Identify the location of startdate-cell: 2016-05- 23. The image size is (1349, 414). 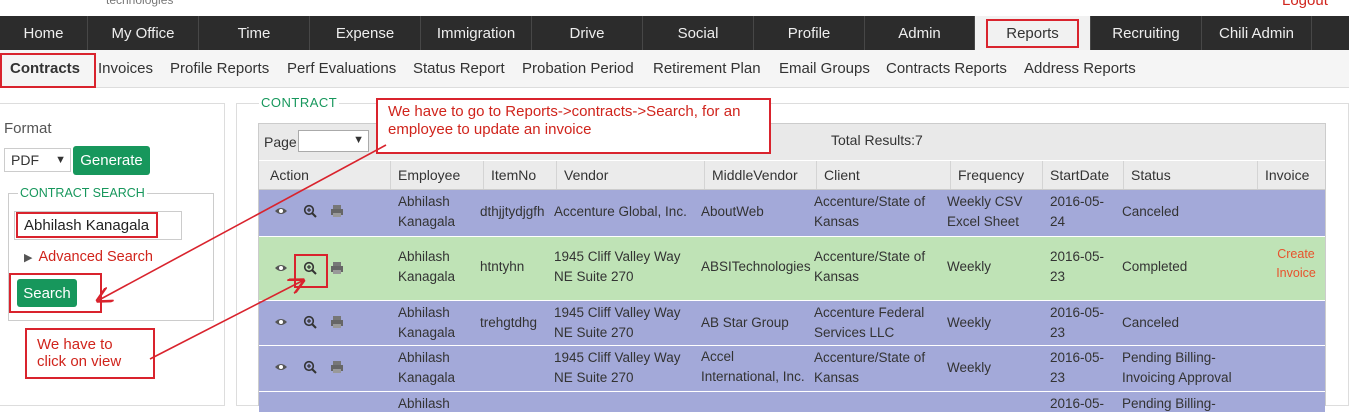
(1085, 323).